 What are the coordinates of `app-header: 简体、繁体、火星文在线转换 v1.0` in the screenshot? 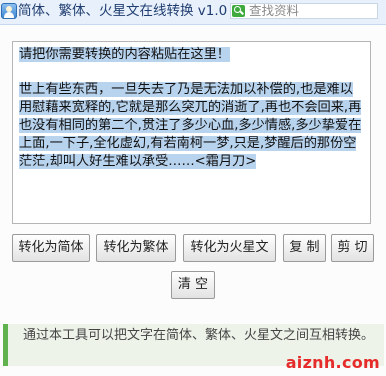 It's located at (193, 12).